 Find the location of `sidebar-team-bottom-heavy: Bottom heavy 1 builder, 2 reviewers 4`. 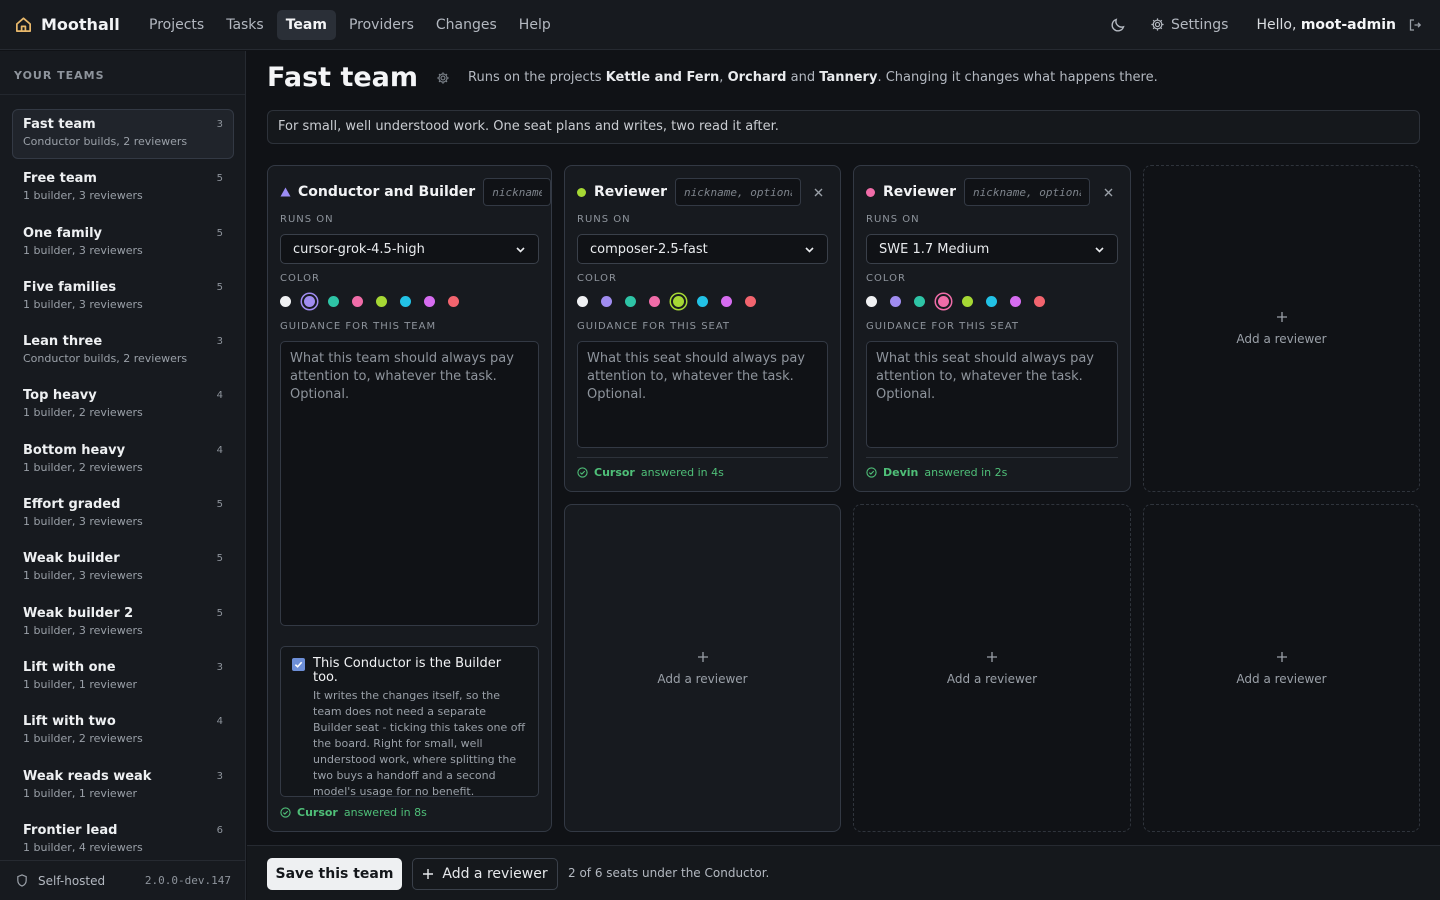

sidebar-team-bottom-heavy: Bottom heavy 1 builder, 2 reviewers 4 is located at coordinates (123, 460).